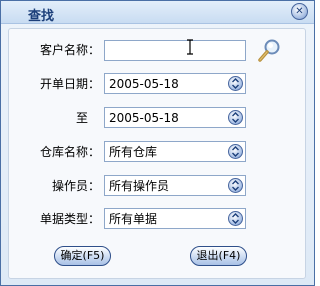 The height and width of the screenshot is (286, 320). I want to click on warehouse-value: 所有仓库, so click(133, 152).